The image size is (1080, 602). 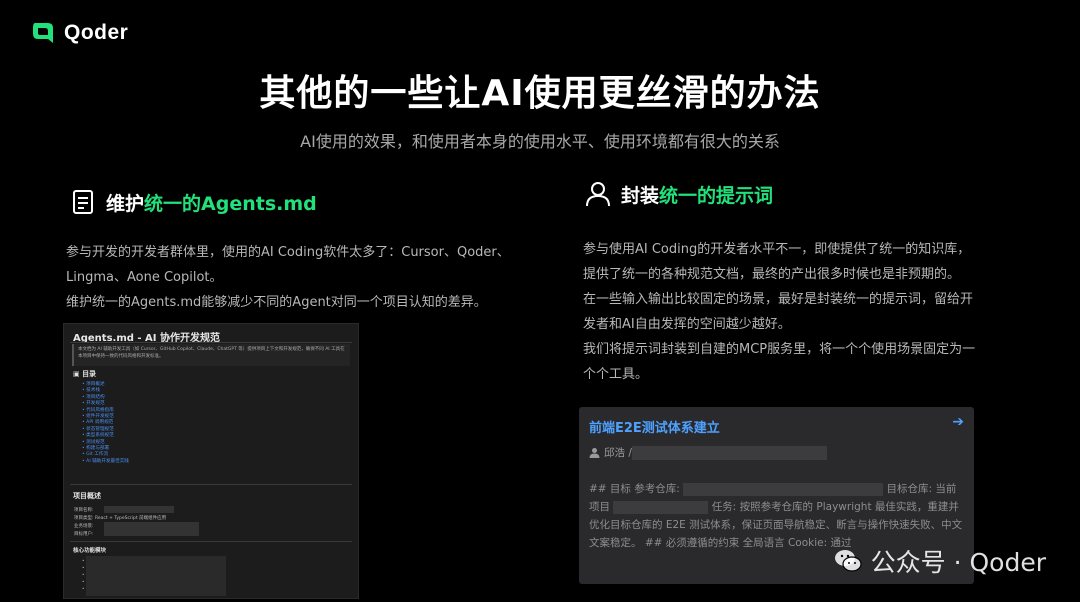 I want to click on brand: Qoder, so click(x=79, y=33).